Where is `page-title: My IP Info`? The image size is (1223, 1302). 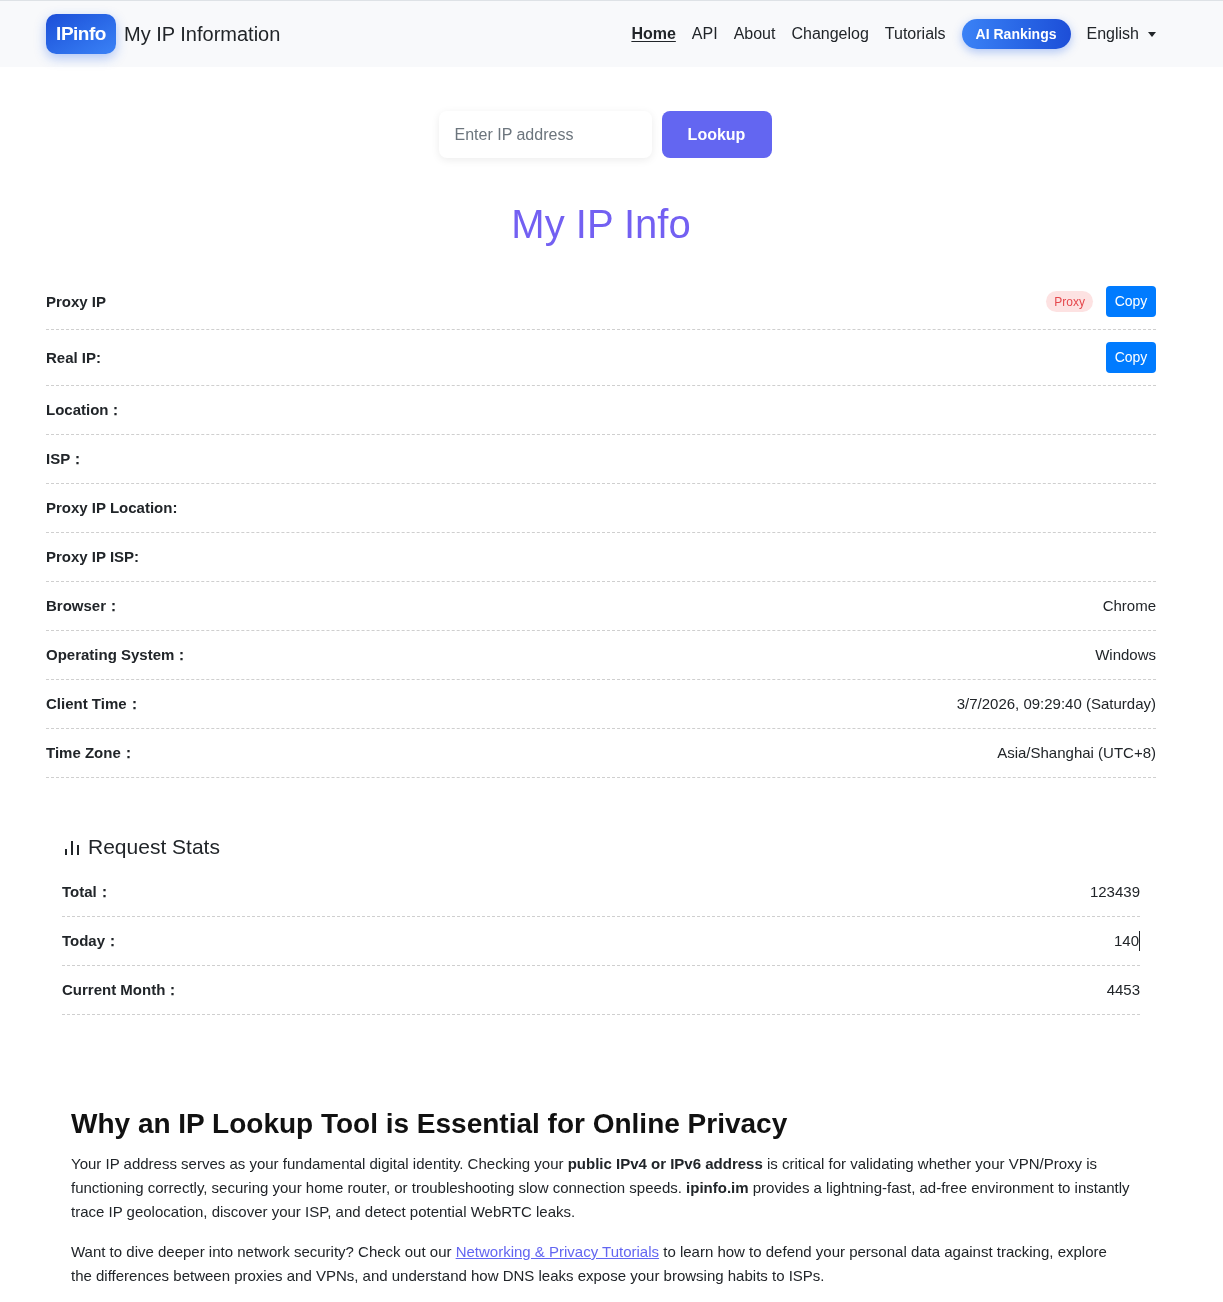 page-title: My IP Info is located at coordinates (601, 224).